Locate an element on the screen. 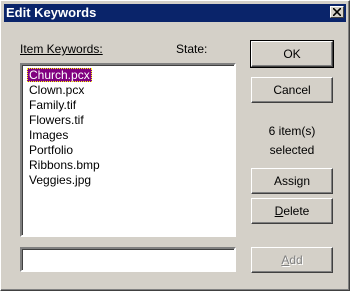  keyword-input is located at coordinates (128, 259).